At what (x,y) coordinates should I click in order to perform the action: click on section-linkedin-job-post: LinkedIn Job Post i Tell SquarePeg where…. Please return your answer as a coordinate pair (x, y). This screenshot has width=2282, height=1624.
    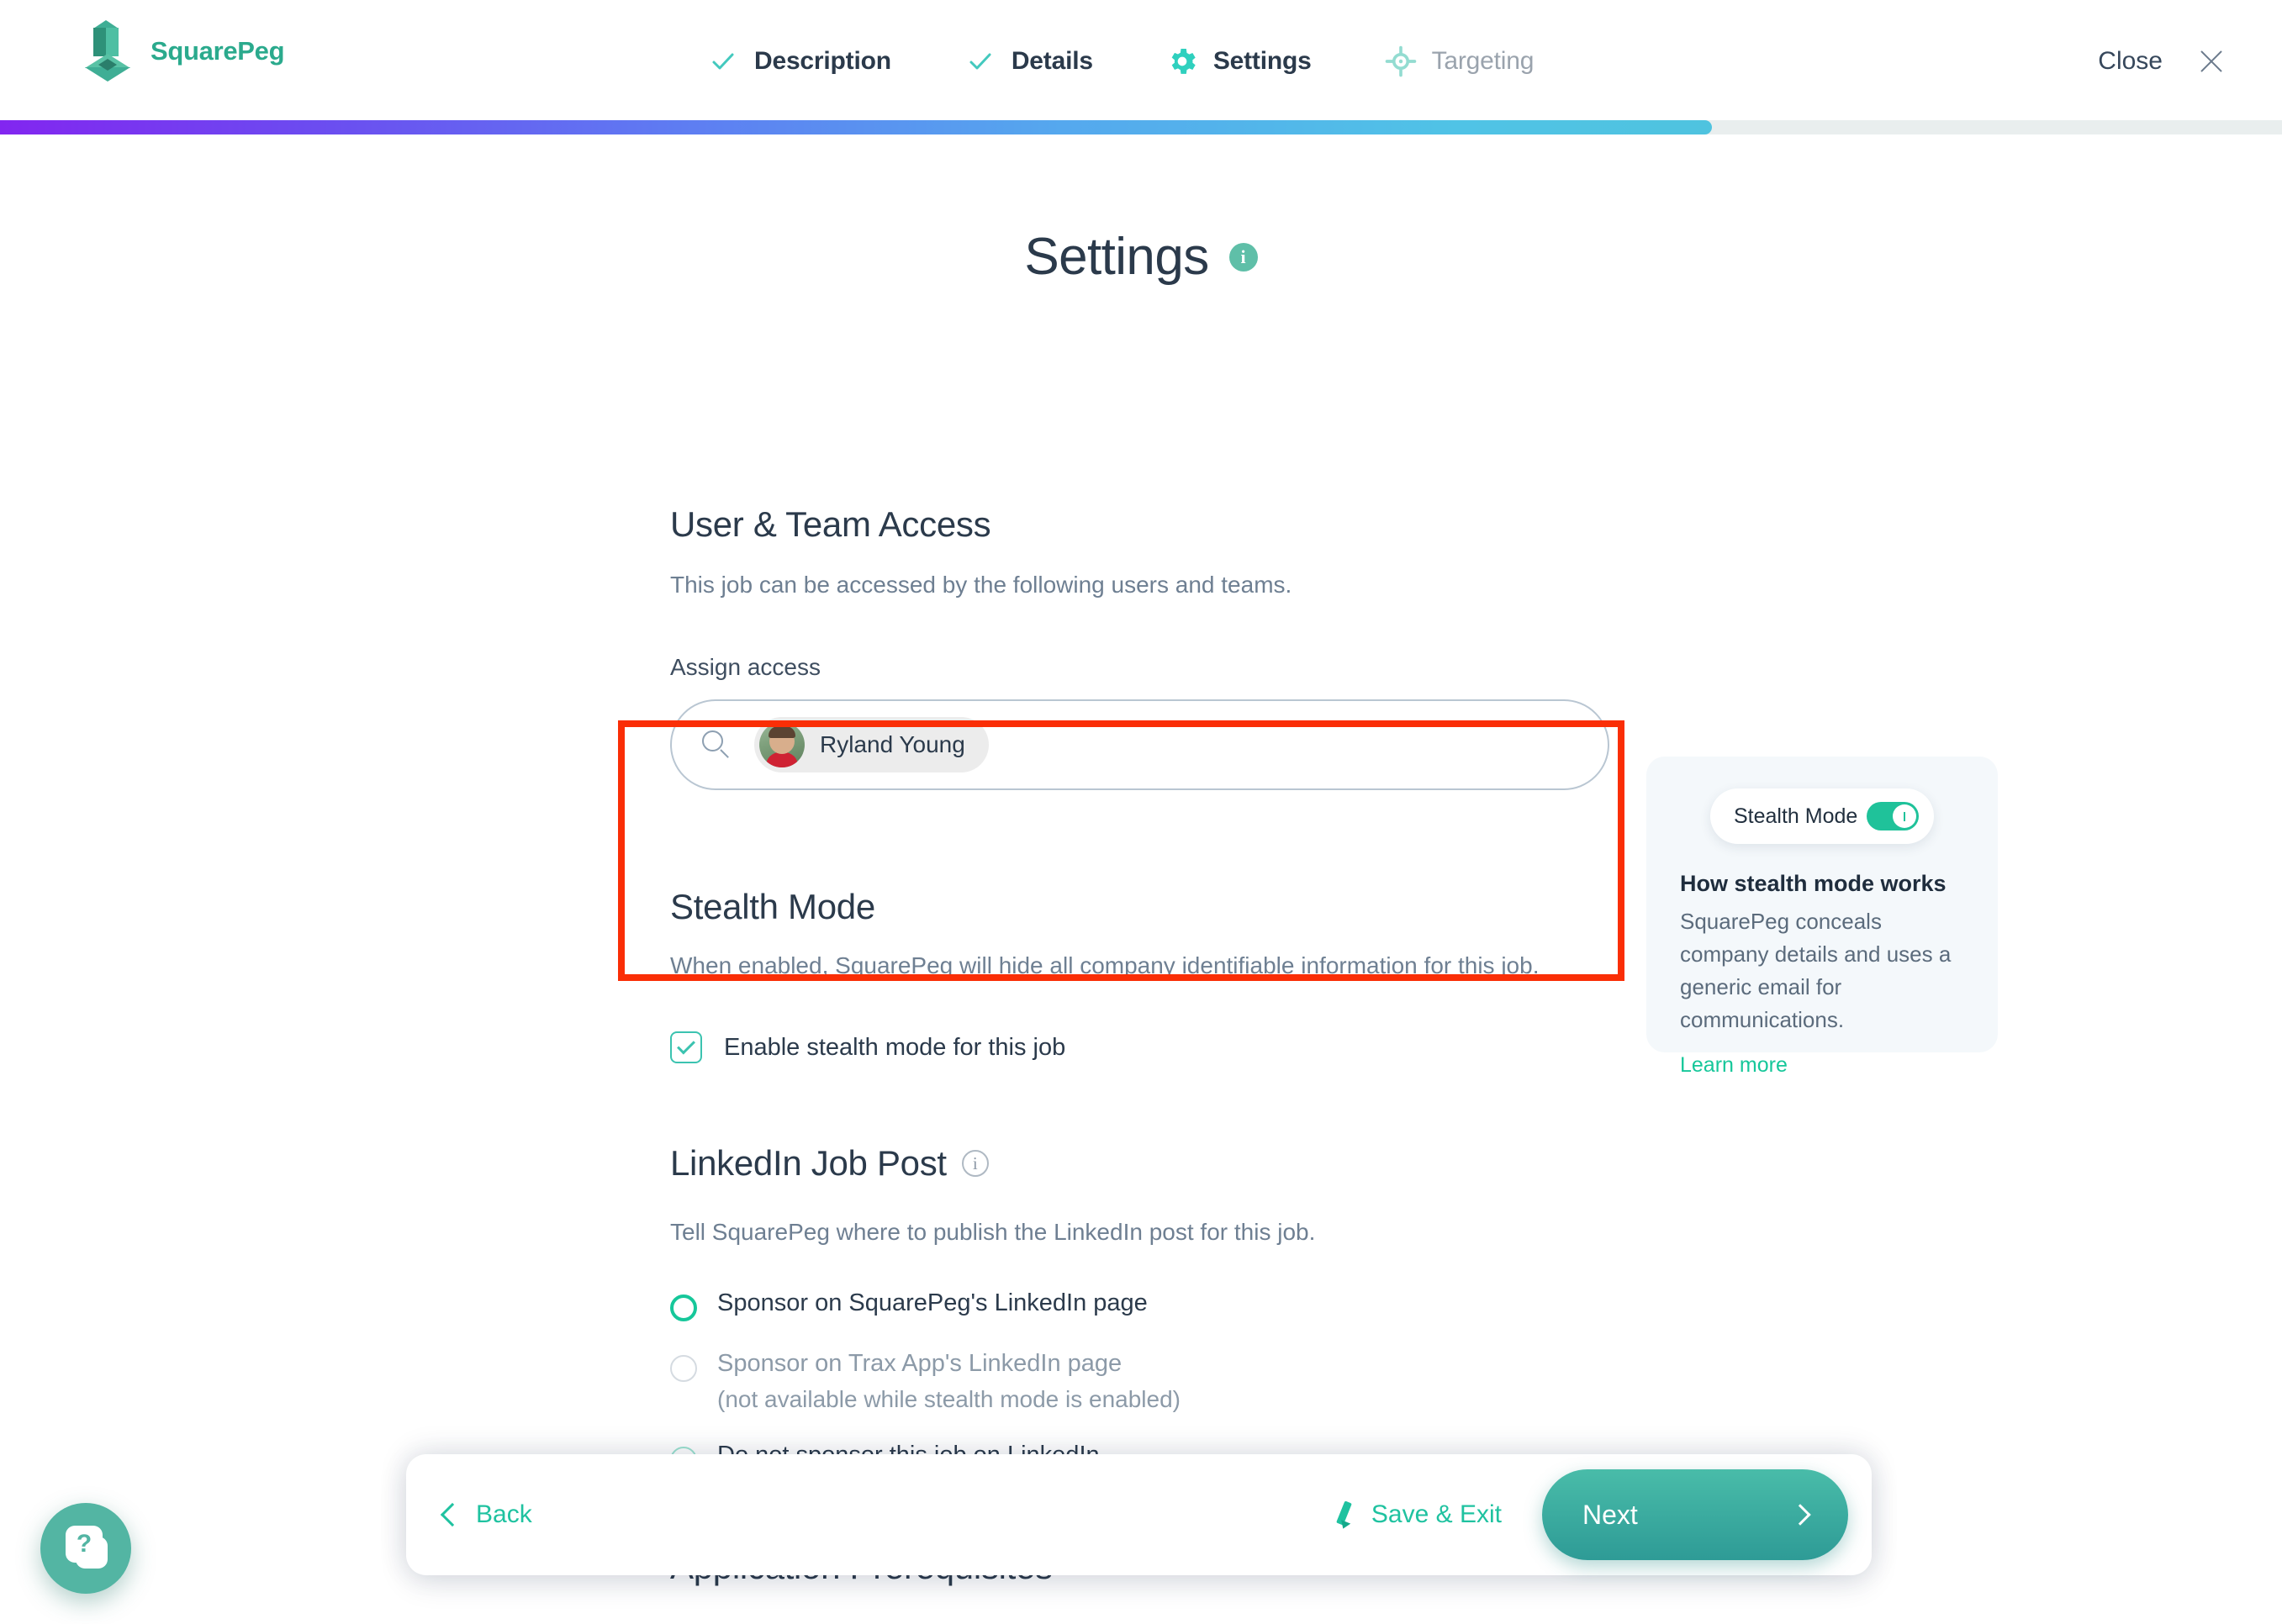
    Looking at the image, I should click on (1175, 1308).